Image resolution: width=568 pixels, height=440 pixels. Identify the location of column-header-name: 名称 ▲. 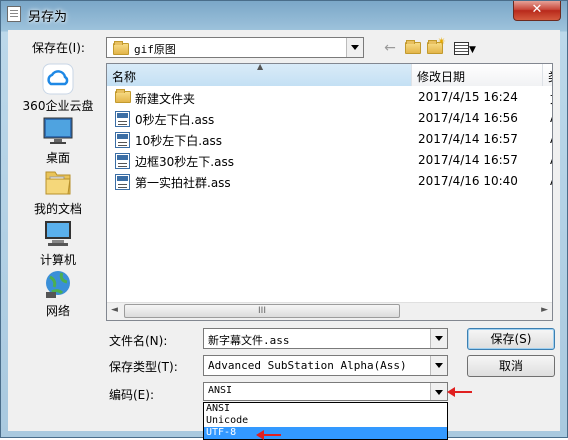
(259, 75).